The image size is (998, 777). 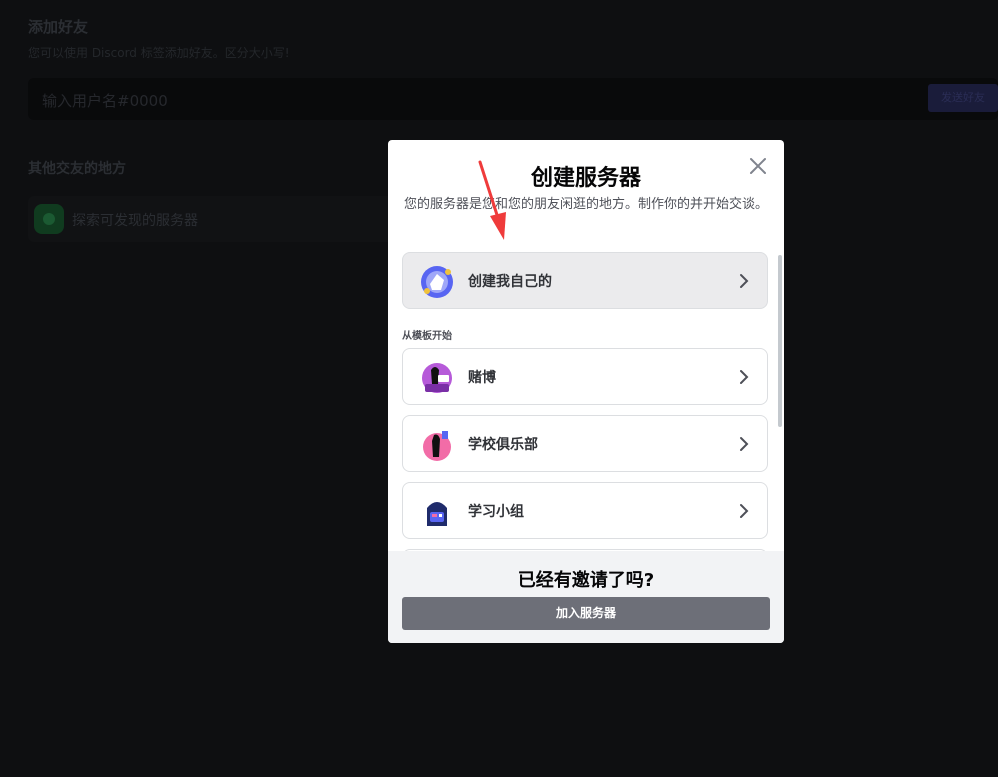 I want to click on modal-footer: 已经有邀请了吗? 加入服务器, so click(x=586, y=597).